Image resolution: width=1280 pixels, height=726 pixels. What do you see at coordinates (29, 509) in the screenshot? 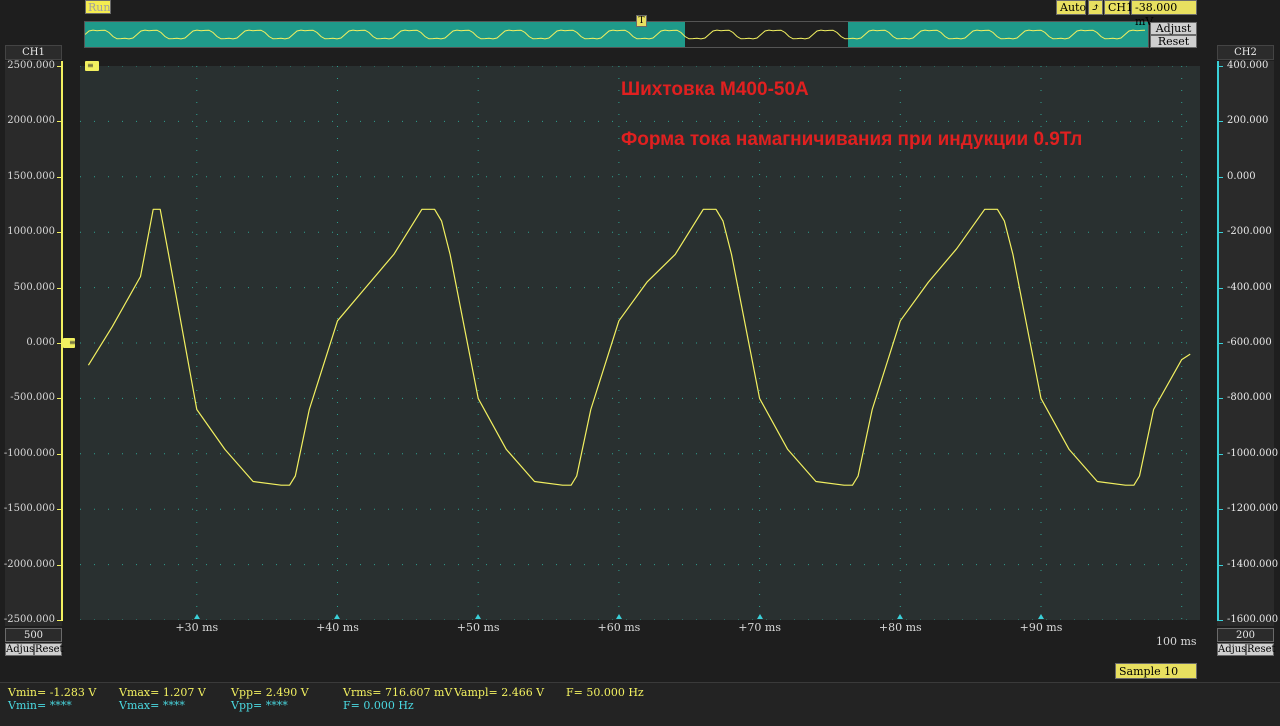
I see `ch1-tick-label: -1500.000` at bounding box center [29, 509].